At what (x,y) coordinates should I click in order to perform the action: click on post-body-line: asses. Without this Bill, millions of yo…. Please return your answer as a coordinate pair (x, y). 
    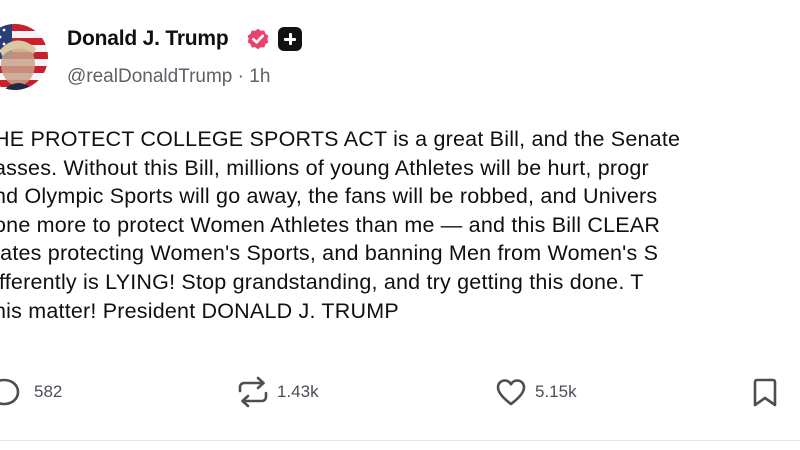
    Looking at the image, I should click on (324, 167).